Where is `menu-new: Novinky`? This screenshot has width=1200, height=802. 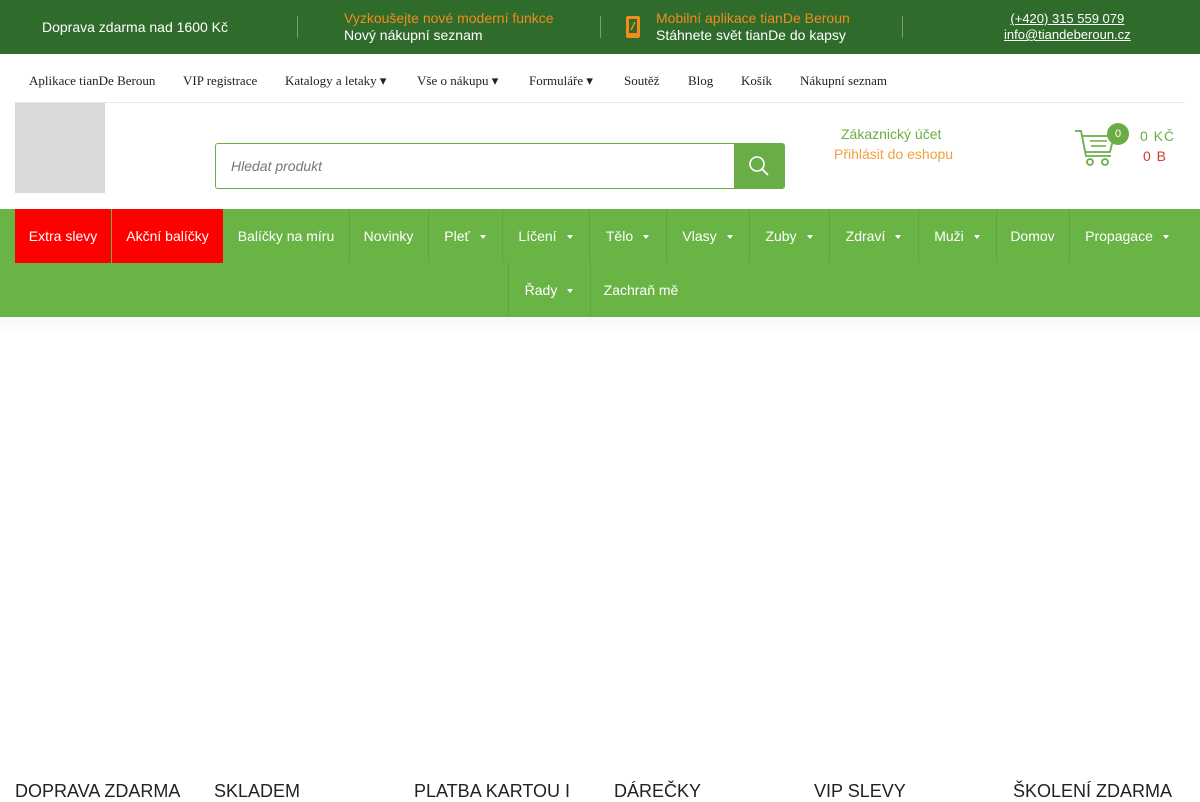
menu-new: Novinky is located at coordinates (388, 236).